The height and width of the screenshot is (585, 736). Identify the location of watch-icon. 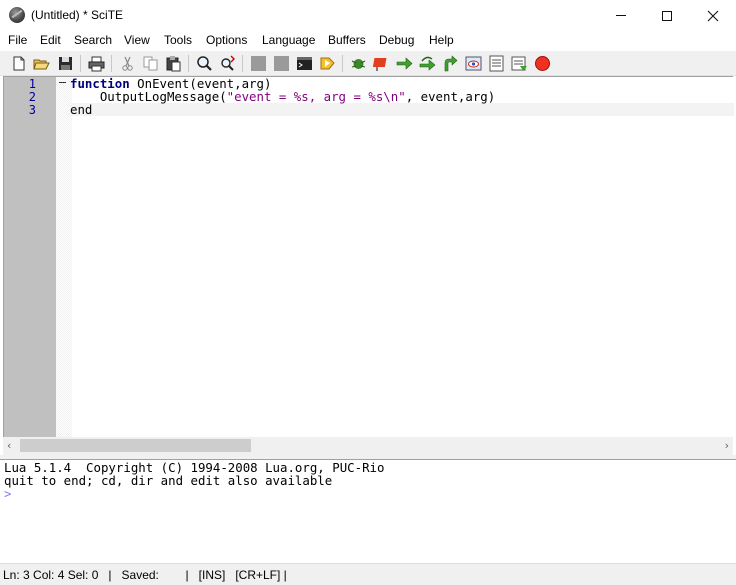
(473, 63).